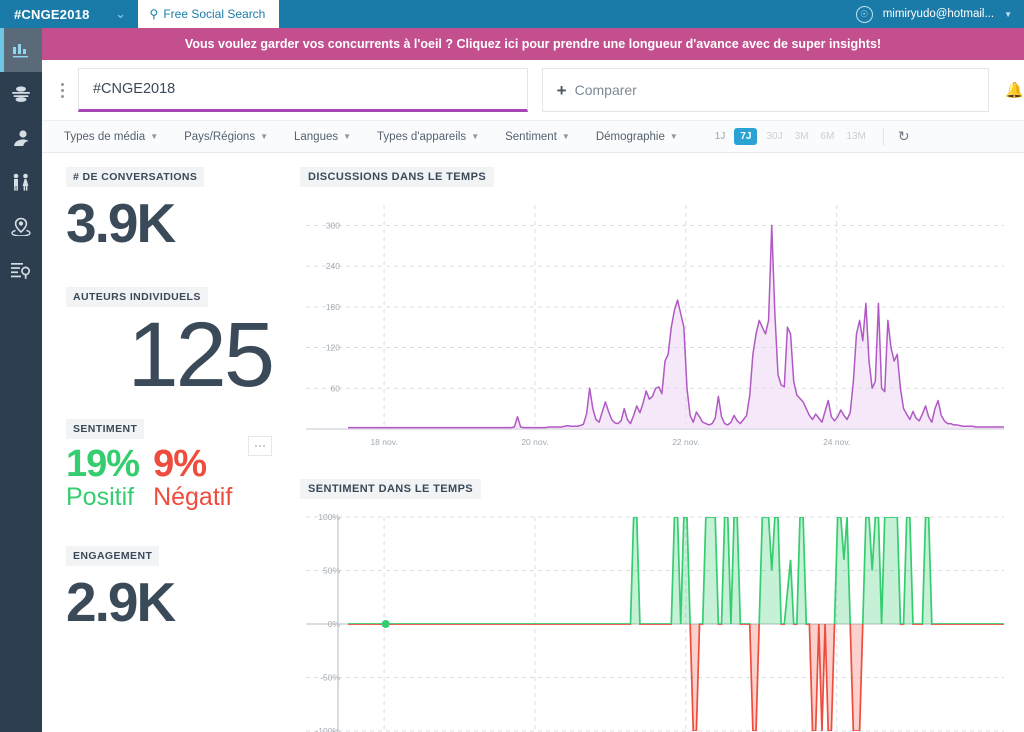  What do you see at coordinates (103, 463) in the screenshot?
I see `sentiment-positive-pct: 19%` at bounding box center [103, 463].